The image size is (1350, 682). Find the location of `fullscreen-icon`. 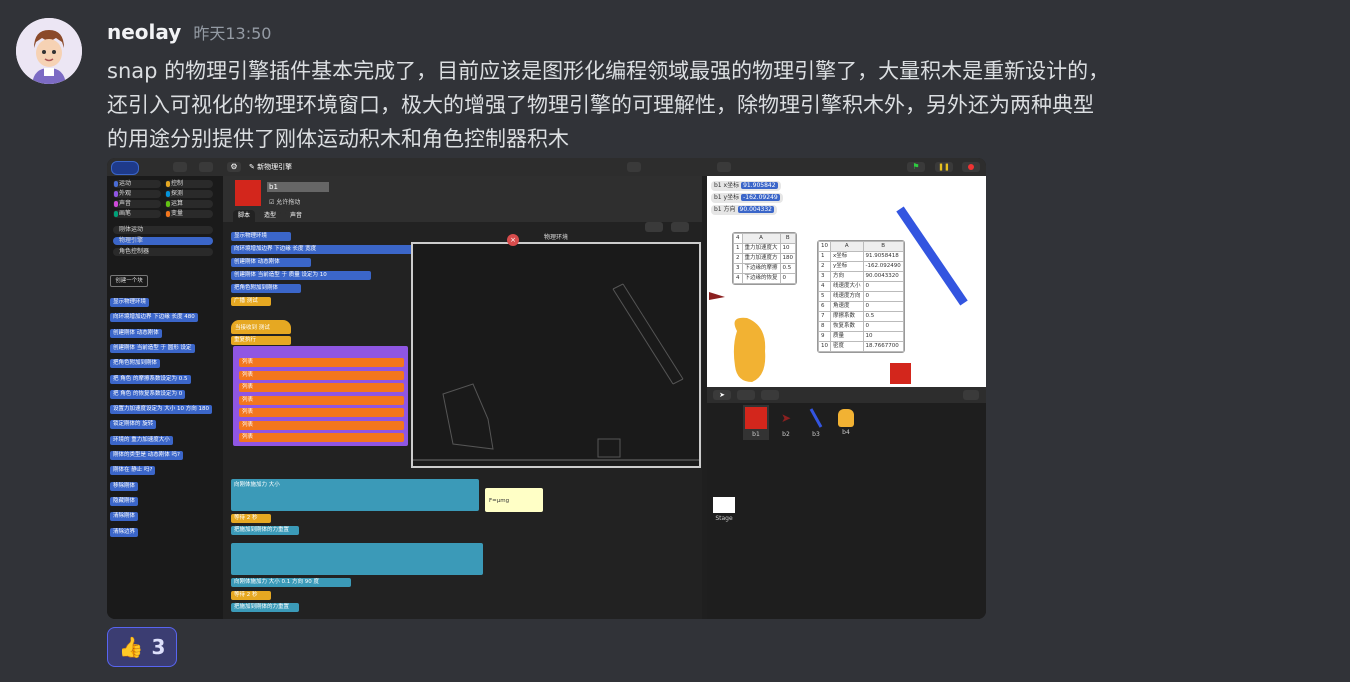

fullscreen-icon is located at coordinates (724, 167).